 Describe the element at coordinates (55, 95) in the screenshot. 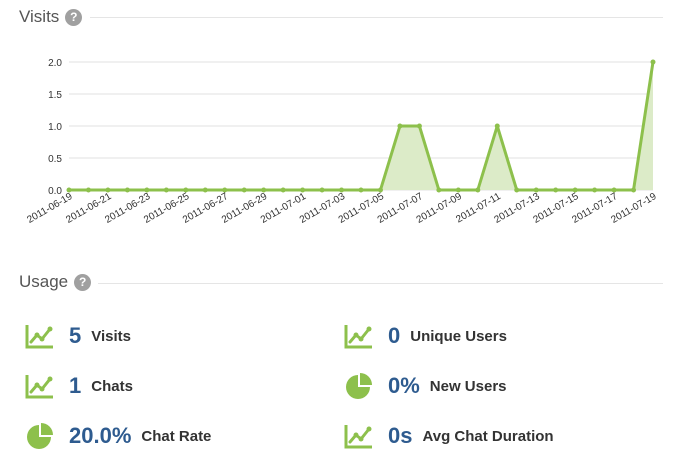

I see `y-tick-label: 1.5` at that location.